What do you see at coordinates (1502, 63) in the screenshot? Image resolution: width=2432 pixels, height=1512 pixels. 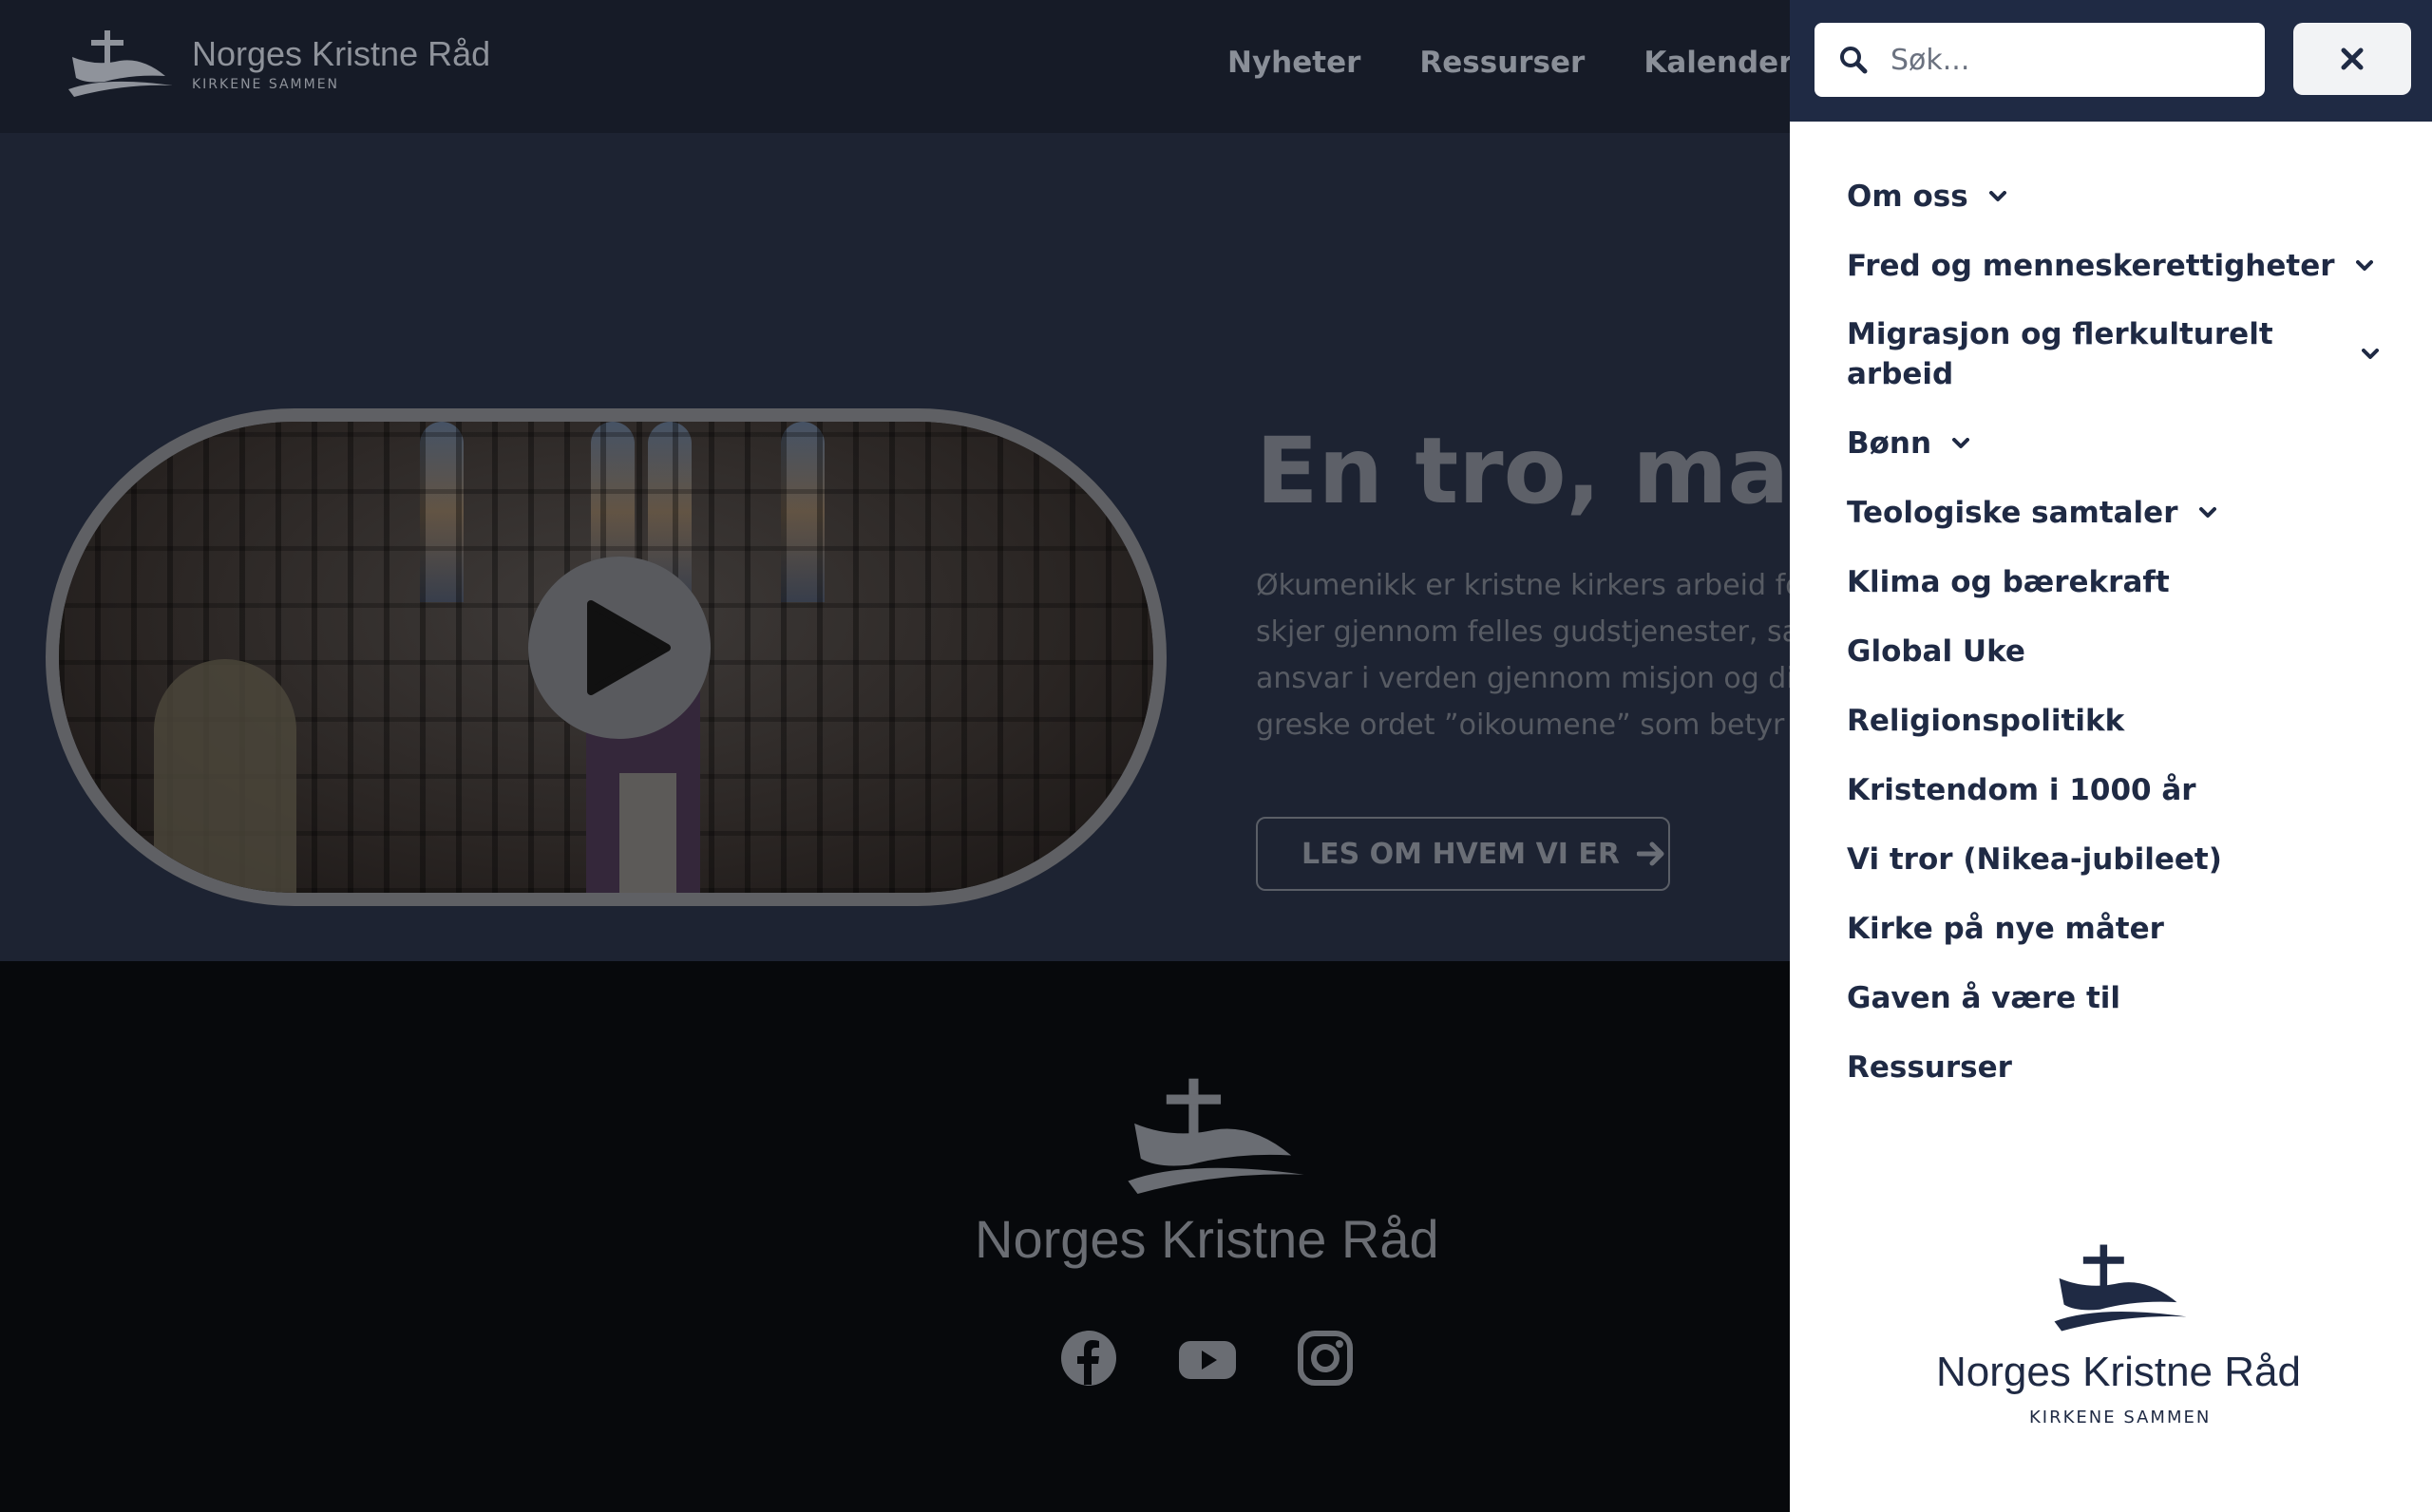 I see `nav-link-ressurser: Ressurser` at bounding box center [1502, 63].